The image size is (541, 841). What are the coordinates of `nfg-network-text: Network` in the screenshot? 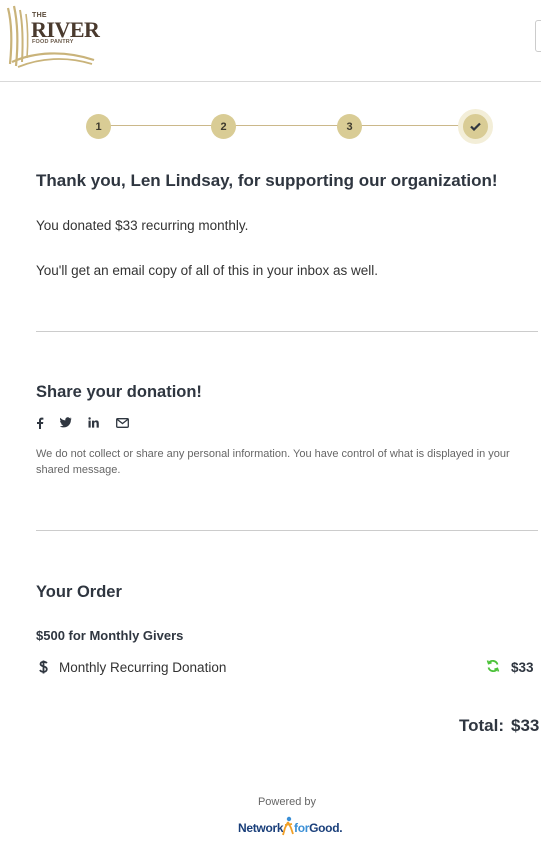 It's located at (261, 828).